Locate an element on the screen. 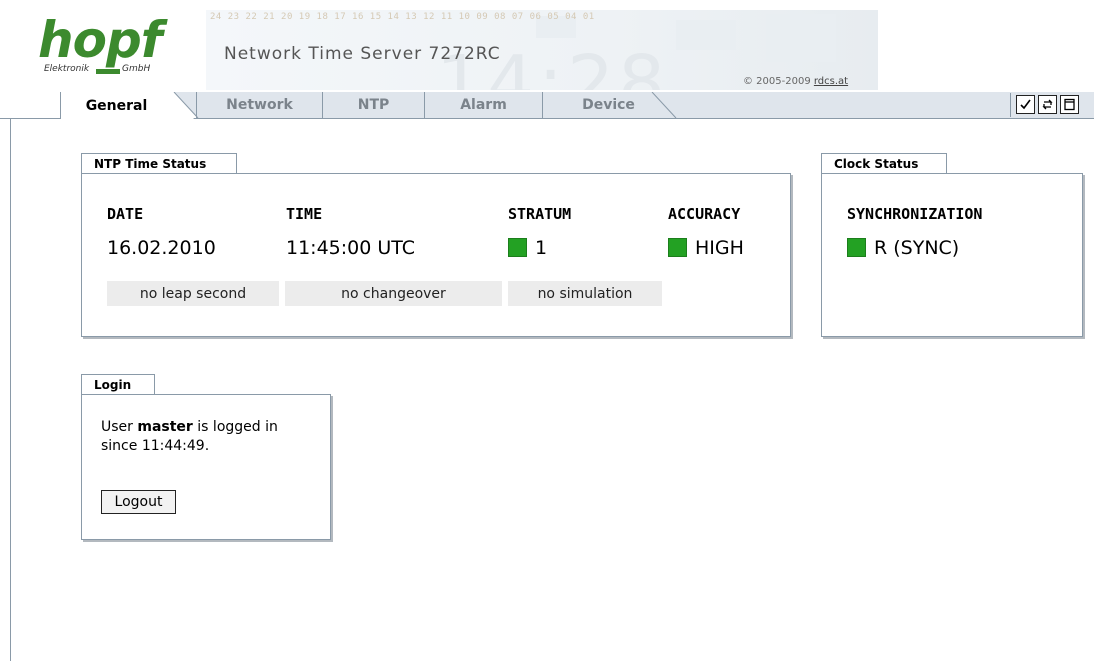 Image resolution: width=1094 pixels, height=661 pixels. login-panel is located at coordinates (206, 467).